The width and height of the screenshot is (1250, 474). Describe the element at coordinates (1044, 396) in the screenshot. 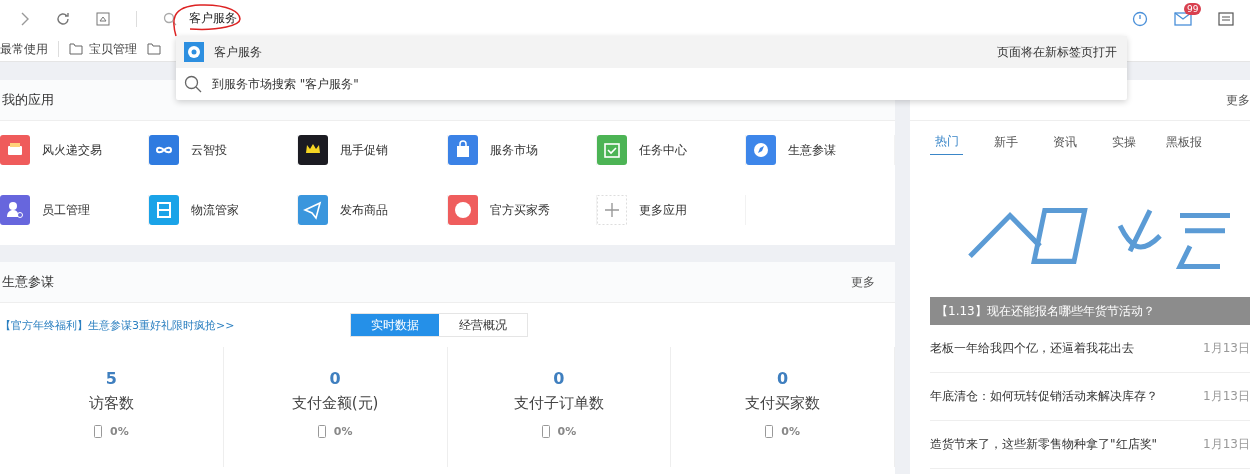

I see `news-link: 年底清仓：如何玩转促销活动来解决库存？` at that location.